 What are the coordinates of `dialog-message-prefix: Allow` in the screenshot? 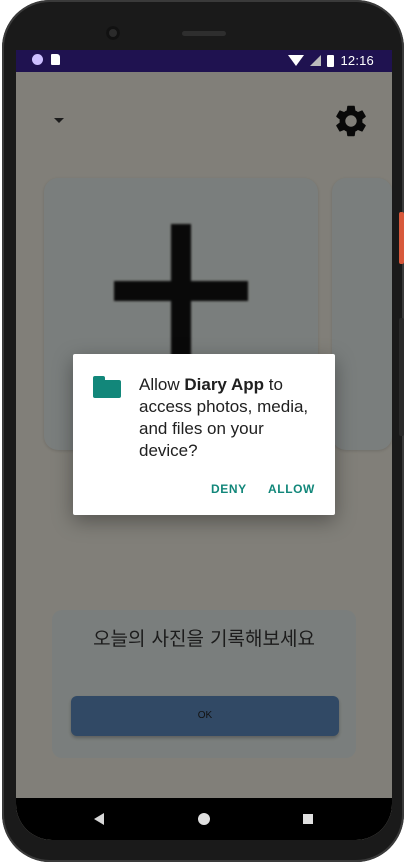 It's located at (162, 384).